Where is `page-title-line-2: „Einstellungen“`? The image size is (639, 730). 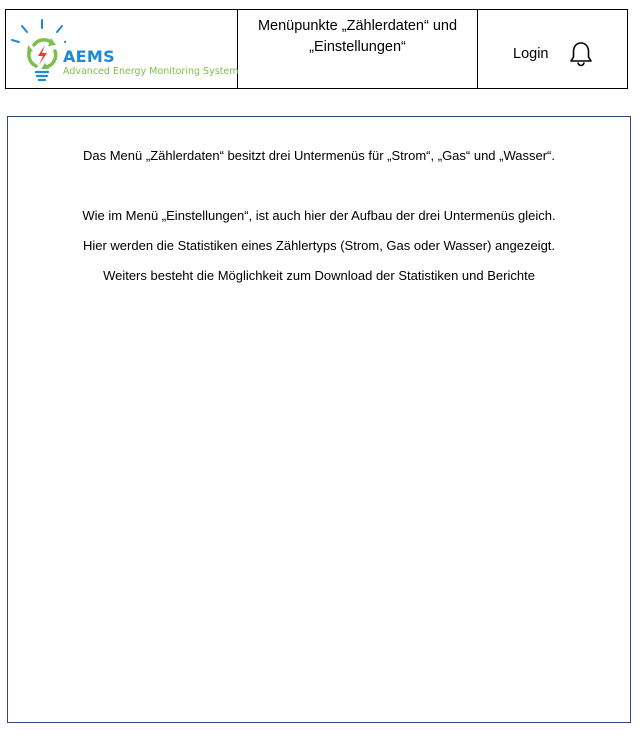
page-title-line-2: „Einstellungen“ is located at coordinates (357, 47).